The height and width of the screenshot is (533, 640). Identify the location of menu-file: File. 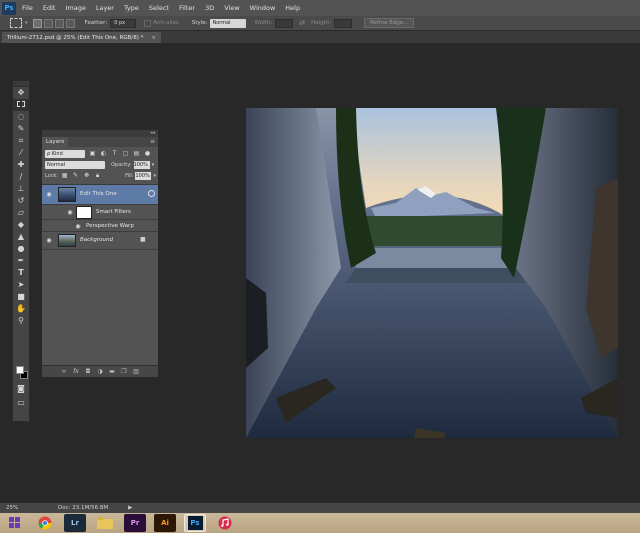
(27, 8).